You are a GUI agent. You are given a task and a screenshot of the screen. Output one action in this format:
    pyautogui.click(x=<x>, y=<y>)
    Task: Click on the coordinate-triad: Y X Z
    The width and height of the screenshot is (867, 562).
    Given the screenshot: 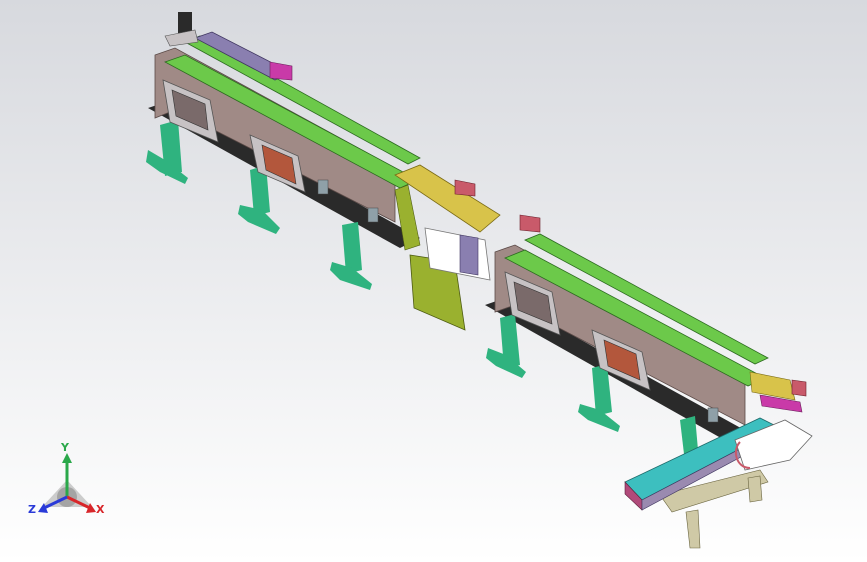 What is the action you would take?
    pyautogui.click(x=67, y=483)
    